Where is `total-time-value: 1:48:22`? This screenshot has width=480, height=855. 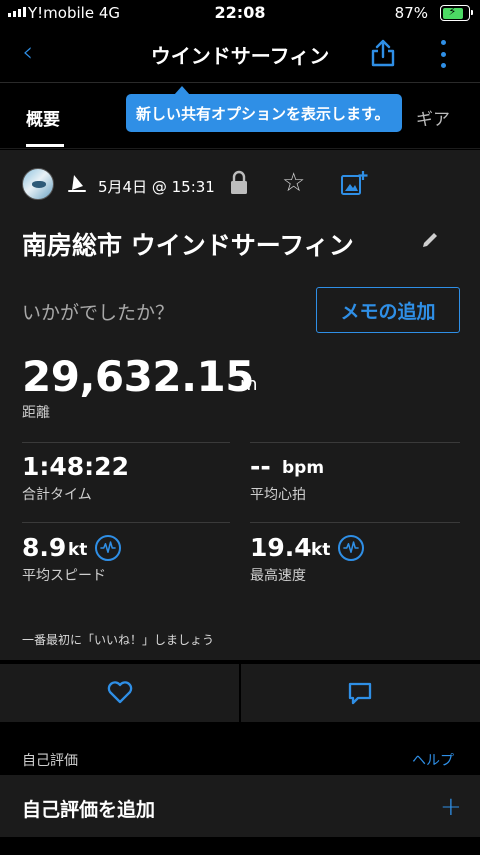
total-time-value: 1:48:22 is located at coordinates (75, 466).